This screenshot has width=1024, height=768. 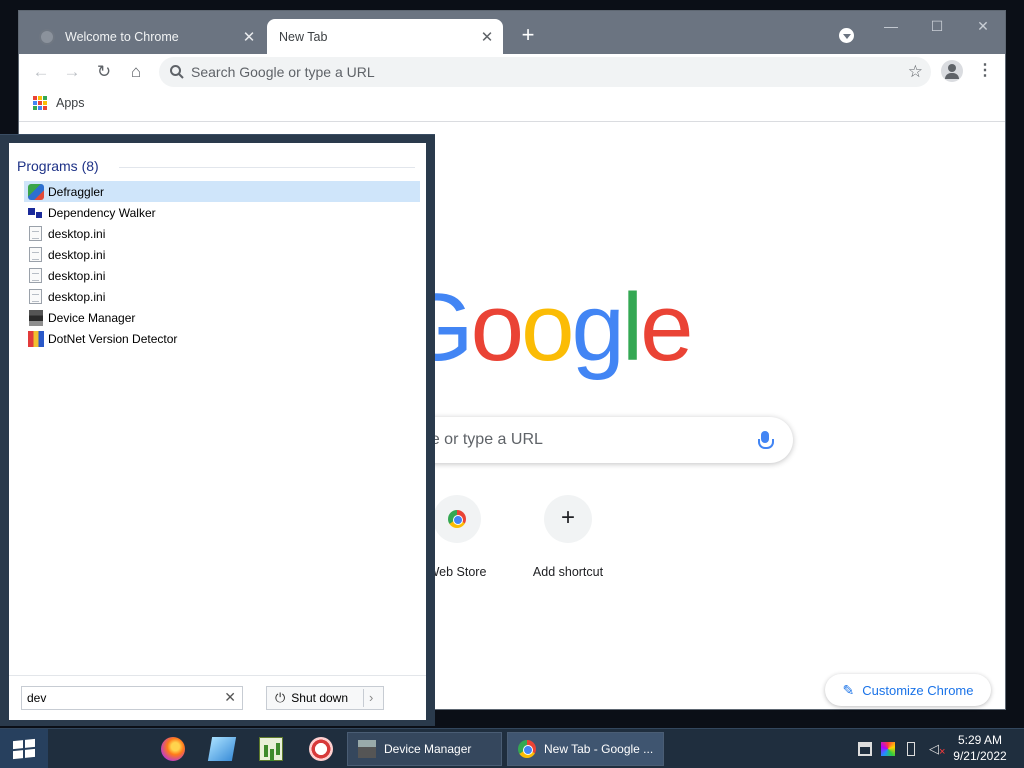 What do you see at coordinates (230, 697) in the screenshot?
I see `clear-search-icon: ✕` at bounding box center [230, 697].